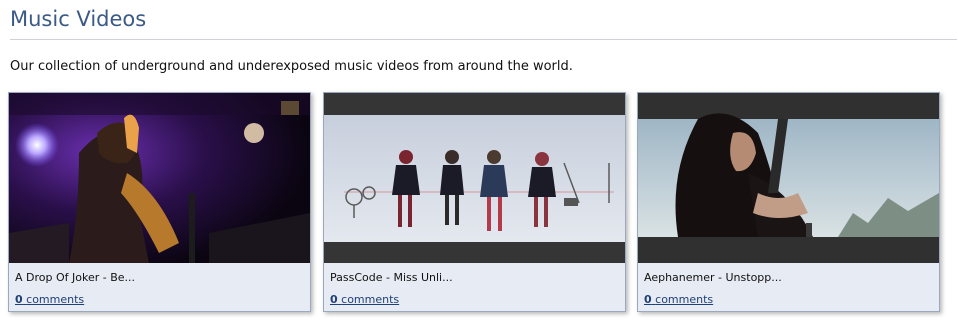  Describe the element at coordinates (483, 39) in the screenshot. I see `title-divider` at that location.